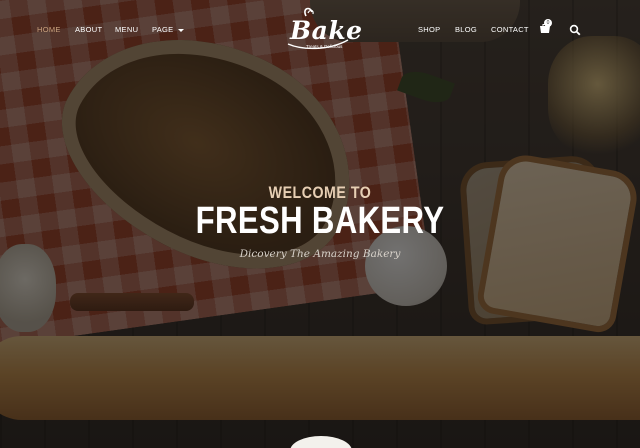 The image size is (640, 448). I want to click on nav-page-dropdown: PAGE, so click(168, 29).